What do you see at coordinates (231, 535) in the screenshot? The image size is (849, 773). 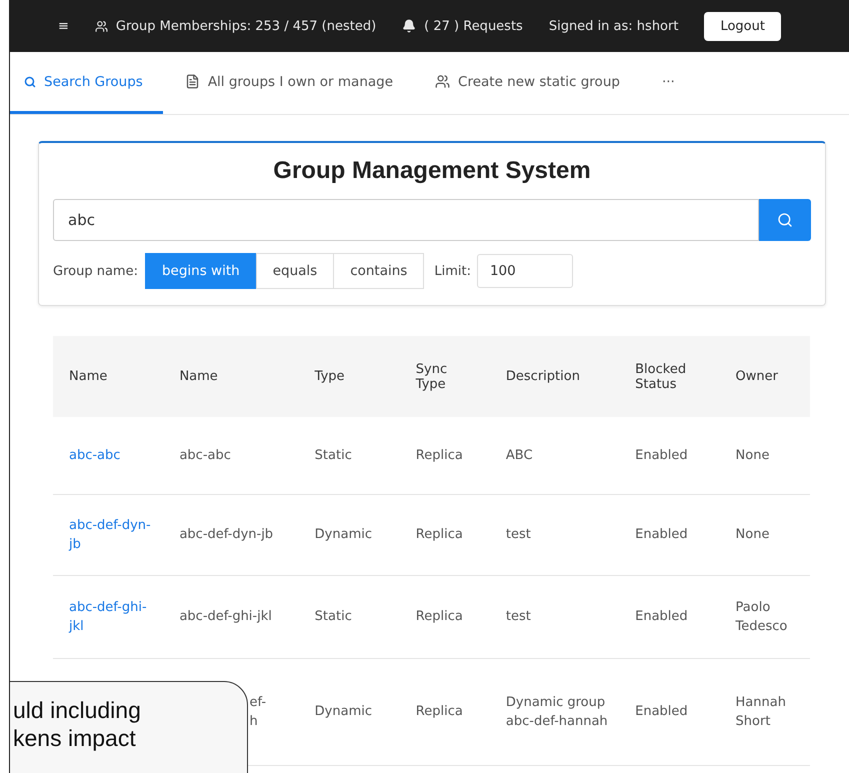 I see `table-cell: abc-def-dyn-jb` at bounding box center [231, 535].